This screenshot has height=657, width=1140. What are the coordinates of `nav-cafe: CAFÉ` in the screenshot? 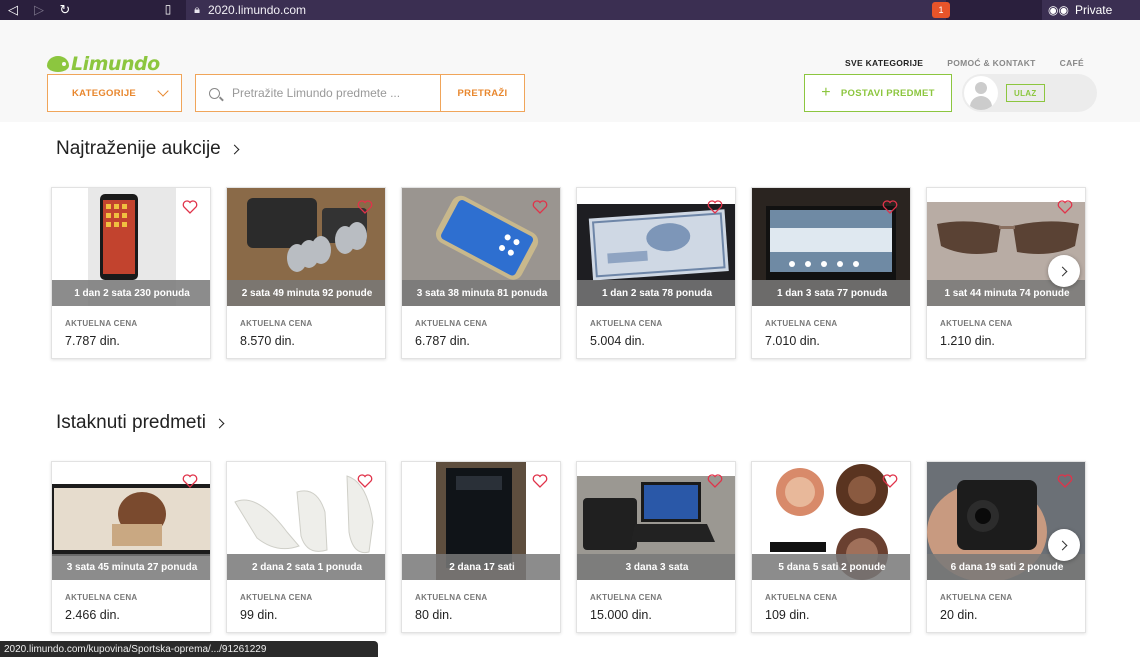 It's located at (1072, 63).